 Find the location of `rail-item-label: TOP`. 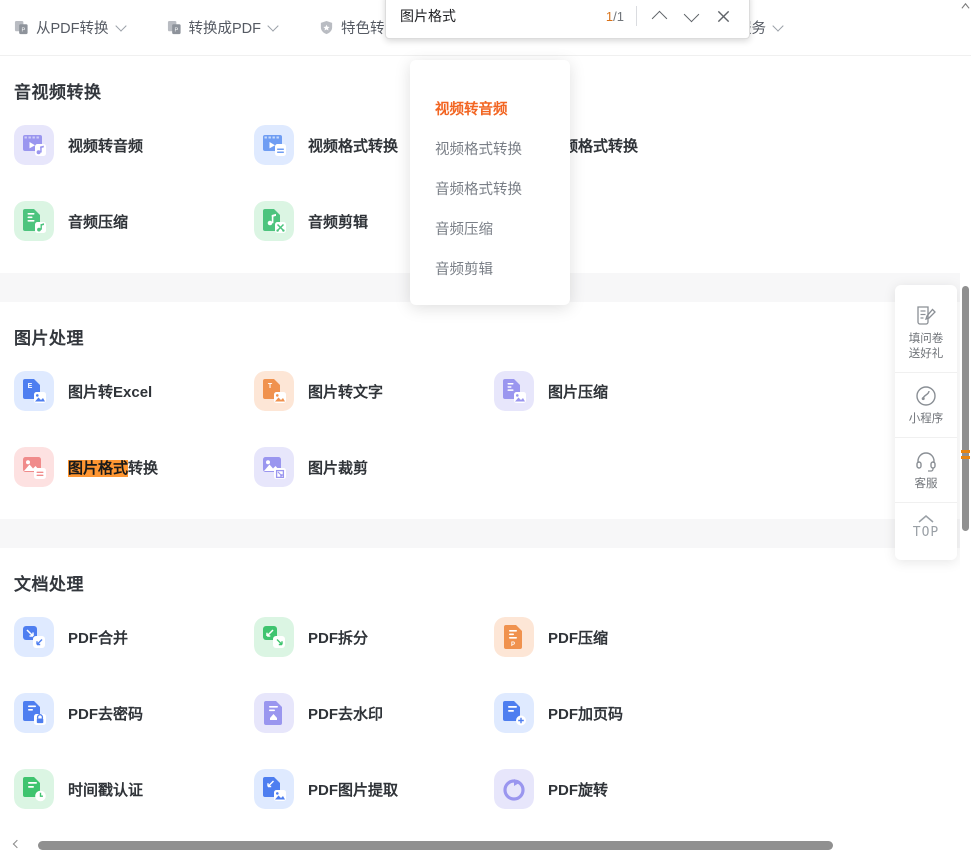

rail-item-label: TOP is located at coordinates (926, 532).